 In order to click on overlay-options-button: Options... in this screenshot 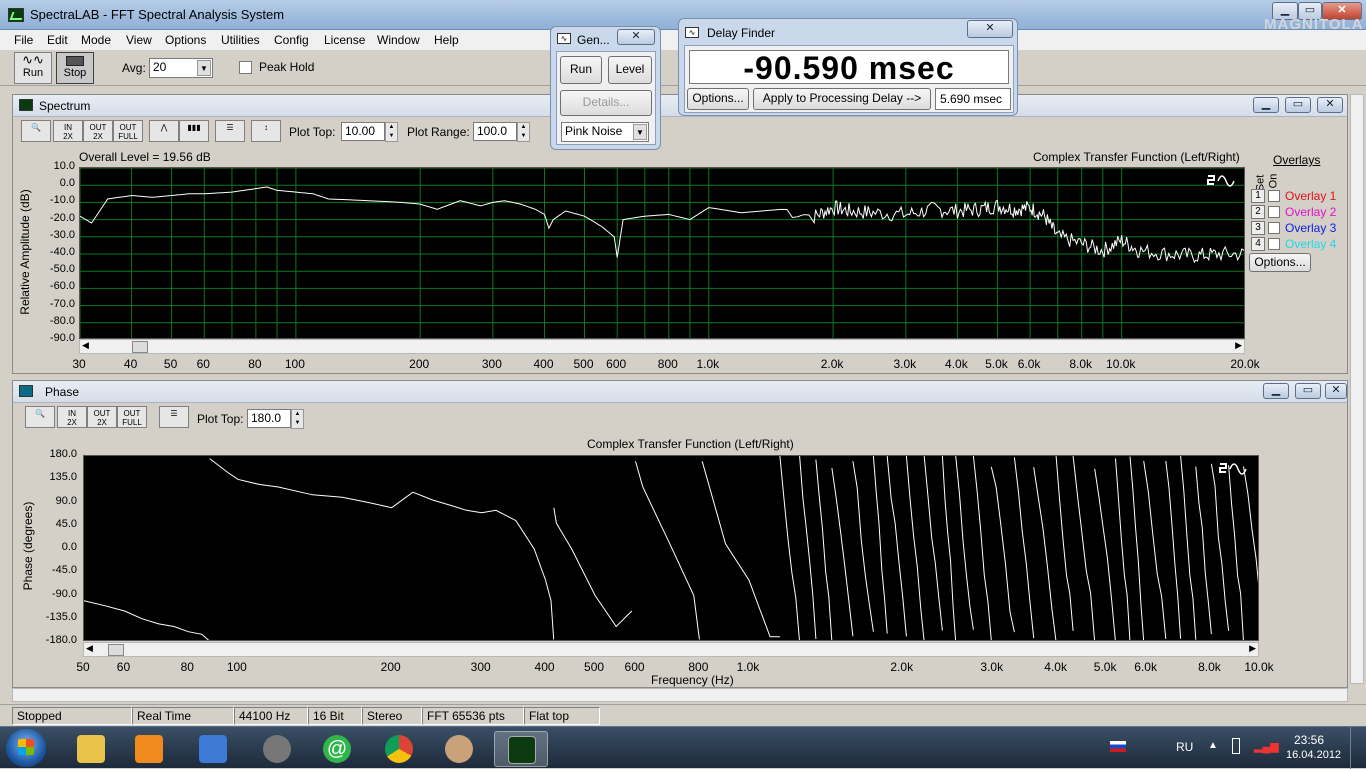, I will do `click(1280, 262)`.